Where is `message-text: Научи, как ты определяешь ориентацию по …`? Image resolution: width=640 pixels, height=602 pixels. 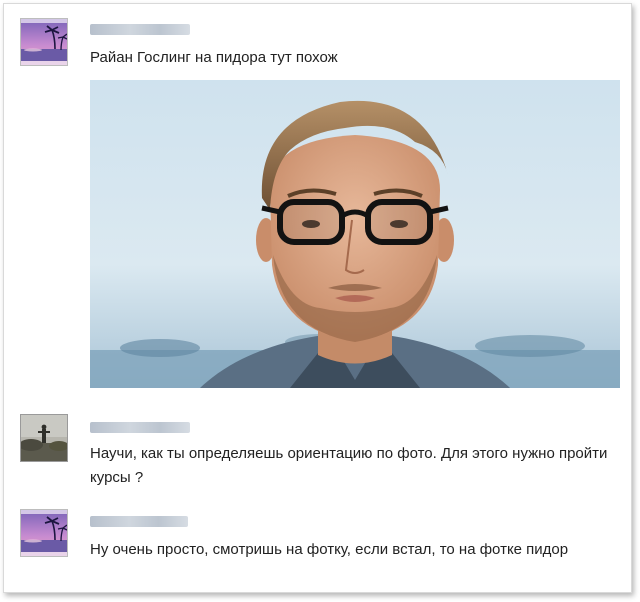
message-text: Научи, как ты определяешь ориентацию по … is located at coordinates (349, 465).